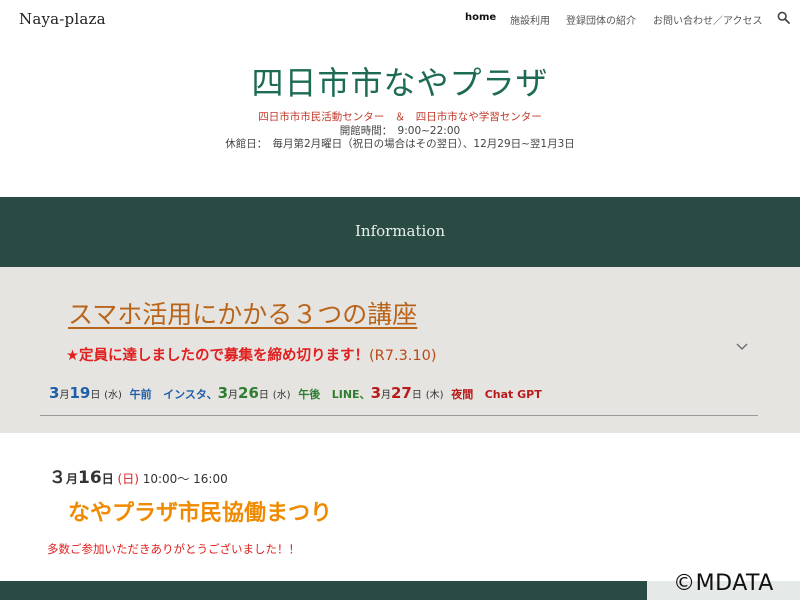 This screenshot has width=800, height=600. Describe the element at coordinates (400, 83) in the screenshot. I see `site-title: 四日市市なやプラザ` at that location.